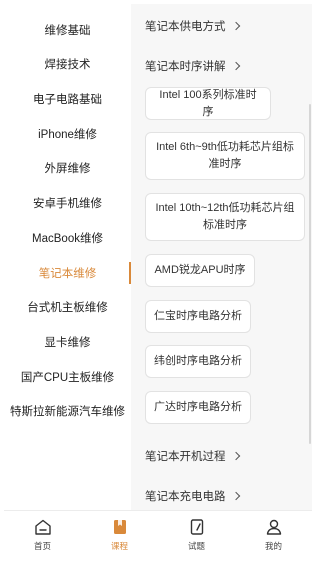 This screenshot has height=561, width=320. What do you see at coordinates (310, 274) in the screenshot?
I see `content-scrollbar` at bounding box center [310, 274].